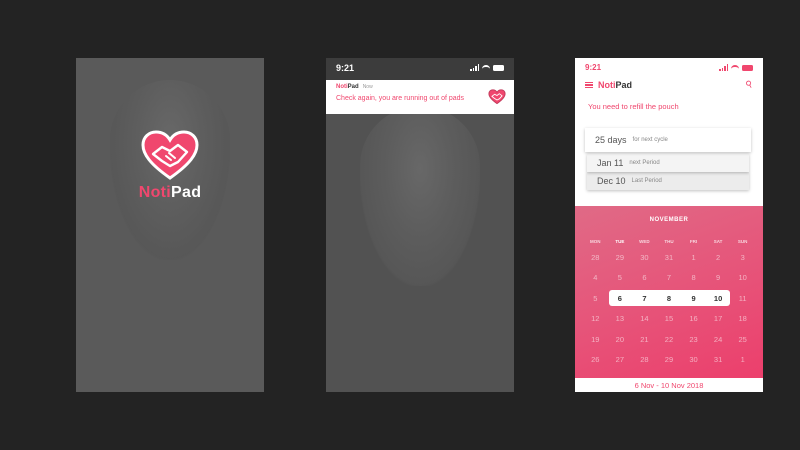  I want to click on app-logo-text: NotiPad, so click(170, 193).